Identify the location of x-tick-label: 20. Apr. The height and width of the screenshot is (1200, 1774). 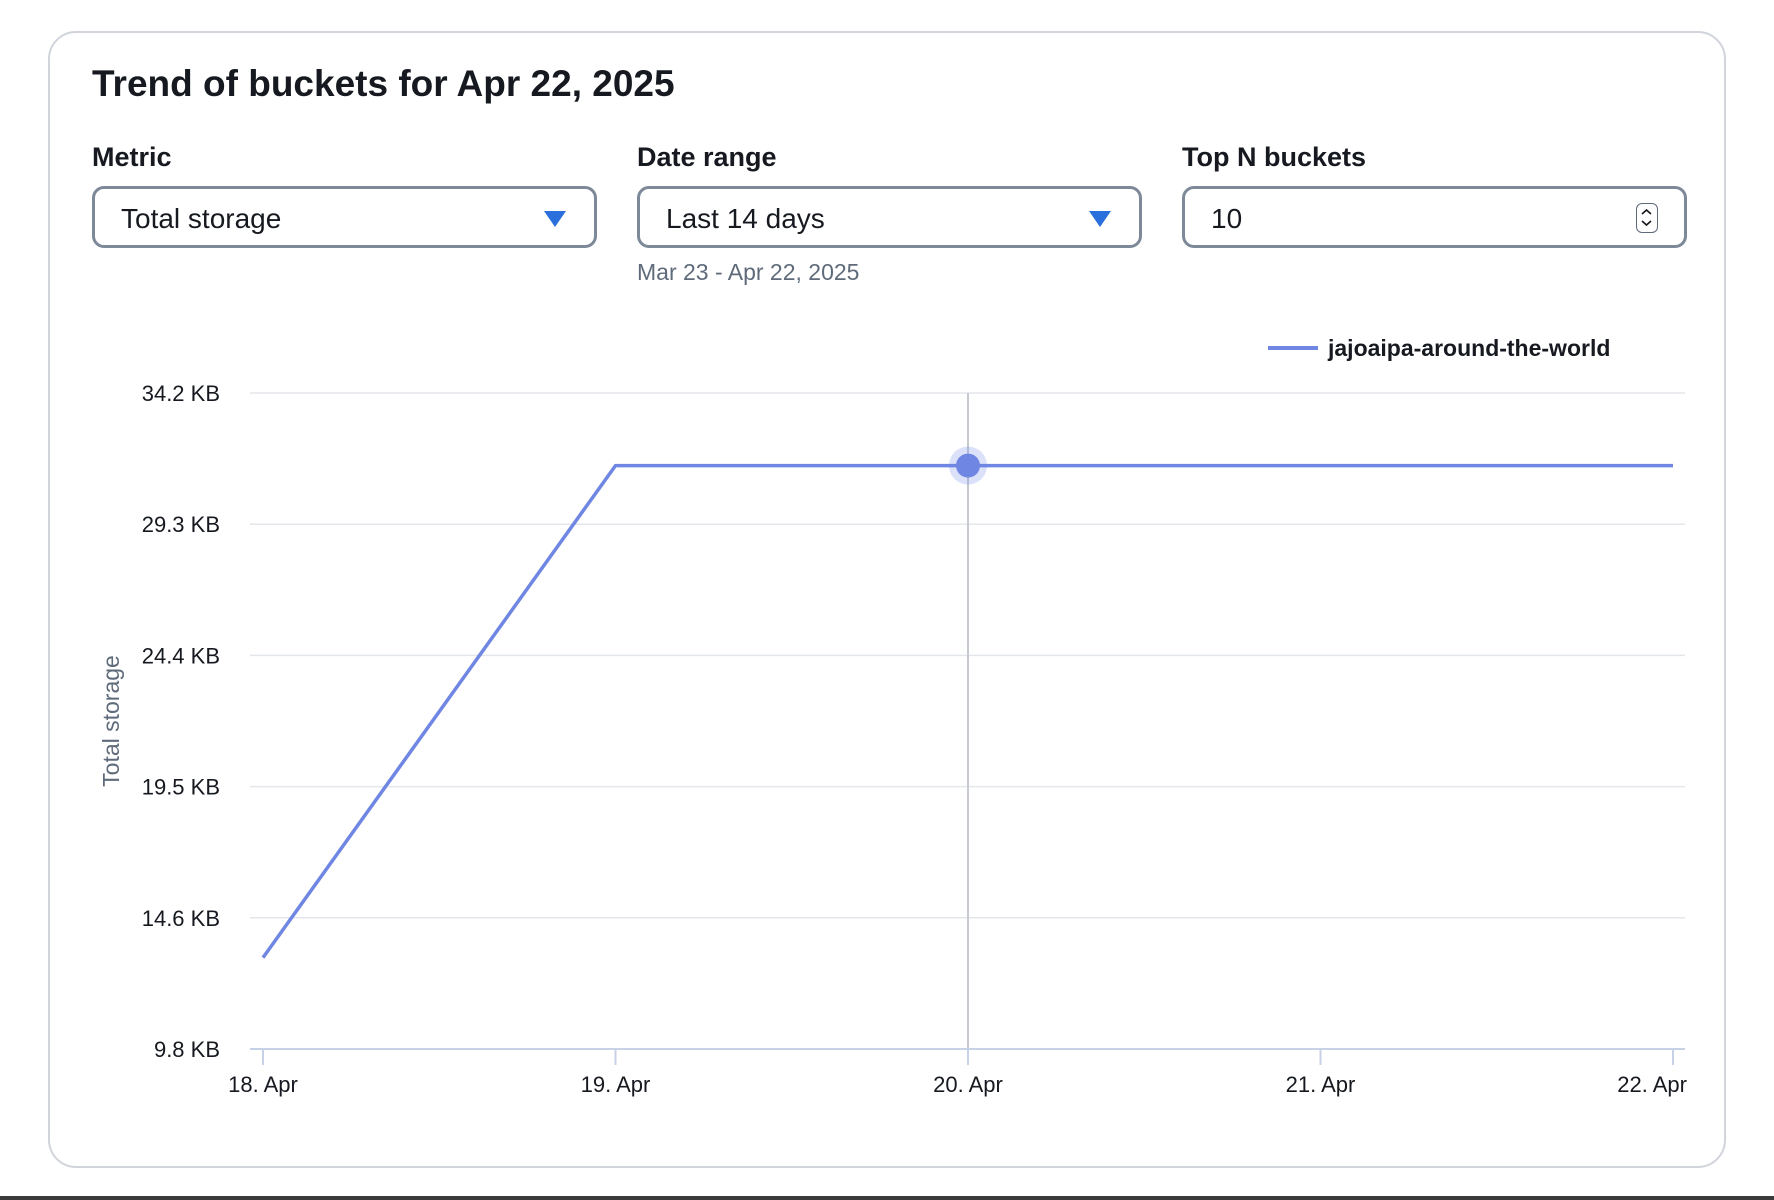
(968, 1084).